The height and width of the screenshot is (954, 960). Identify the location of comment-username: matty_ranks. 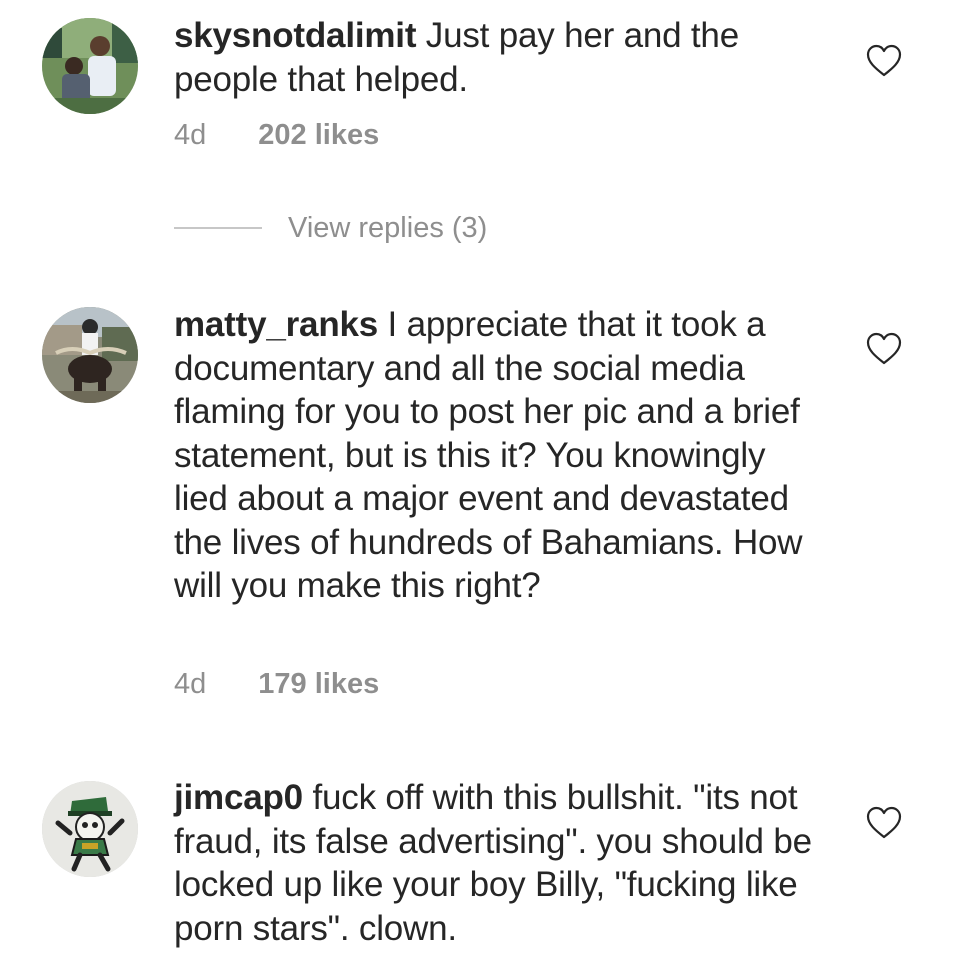
(276, 324).